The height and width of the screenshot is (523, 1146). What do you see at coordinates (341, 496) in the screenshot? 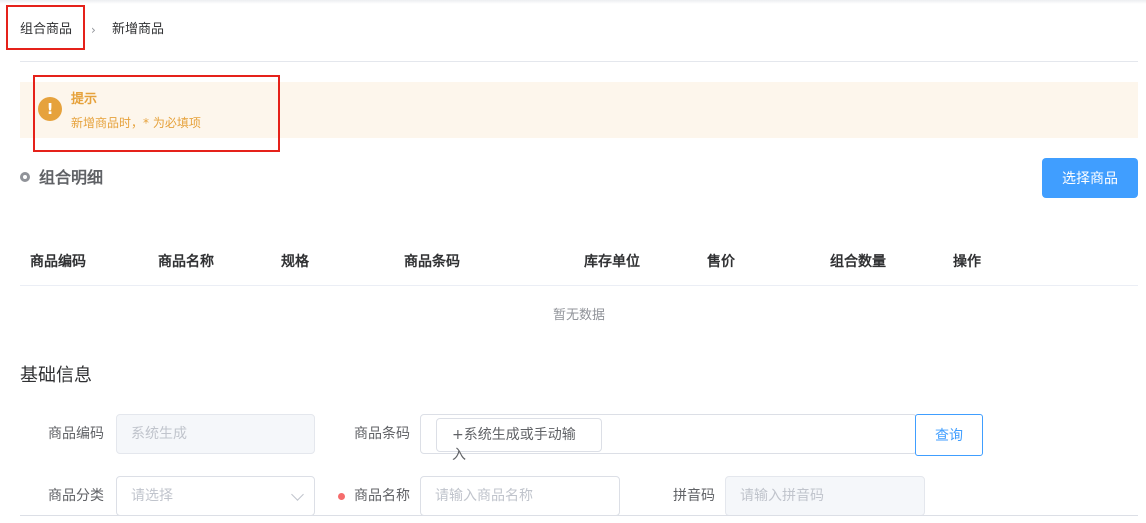
I see `required-marker-icon` at bounding box center [341, 496].